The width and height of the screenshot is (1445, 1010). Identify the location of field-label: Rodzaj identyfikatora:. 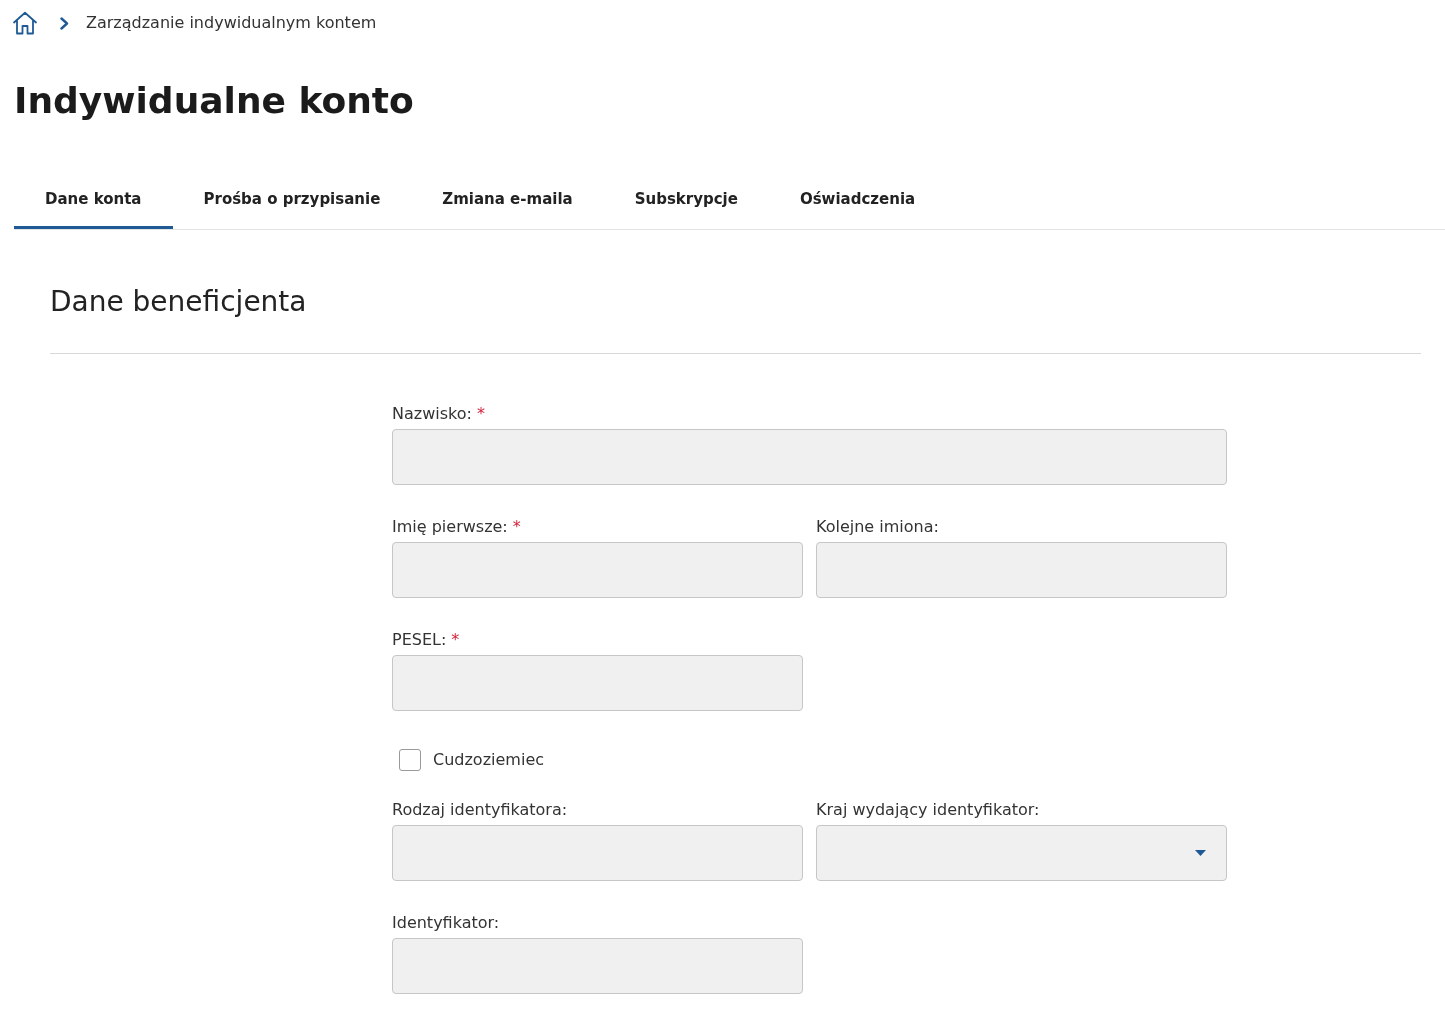
(480, 810).